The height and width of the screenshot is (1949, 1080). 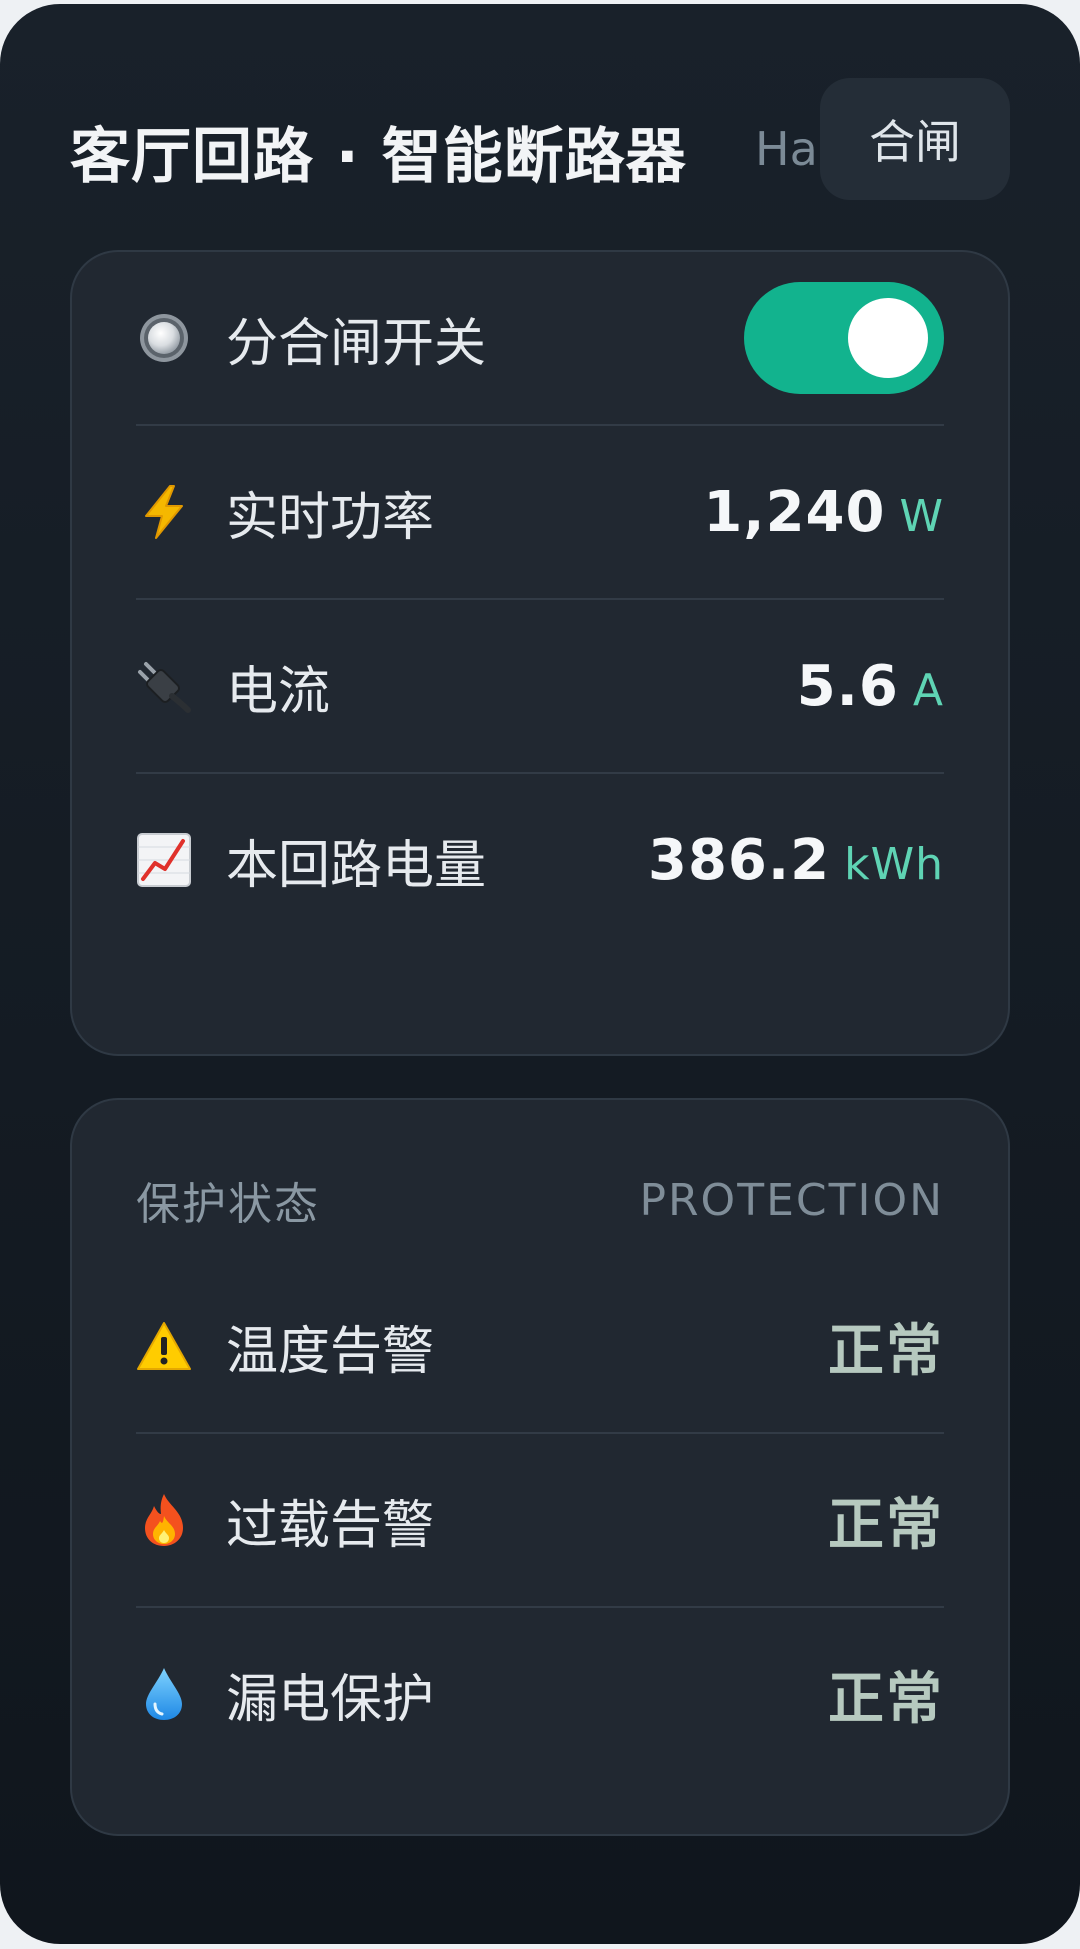 What do you see at coordinates (915, 139) in the screenshot?
I see `breaker-state-button: 合闸` at bounding box center [915, 139].